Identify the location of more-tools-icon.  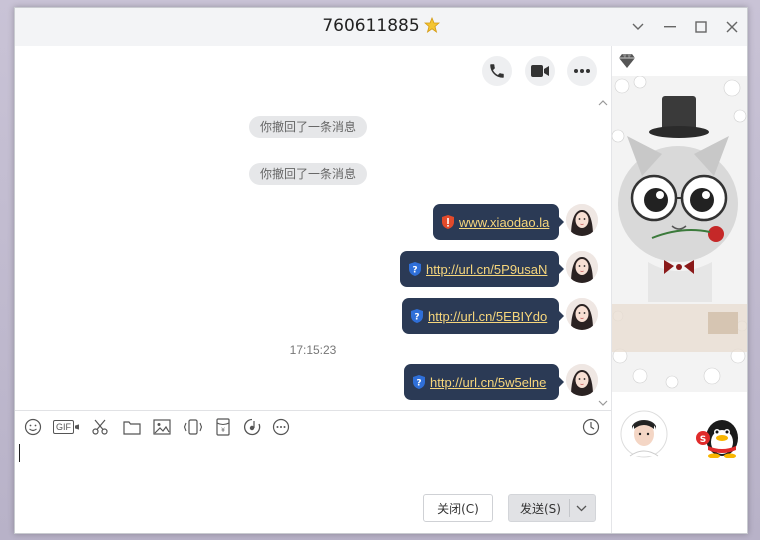
(281, 427).